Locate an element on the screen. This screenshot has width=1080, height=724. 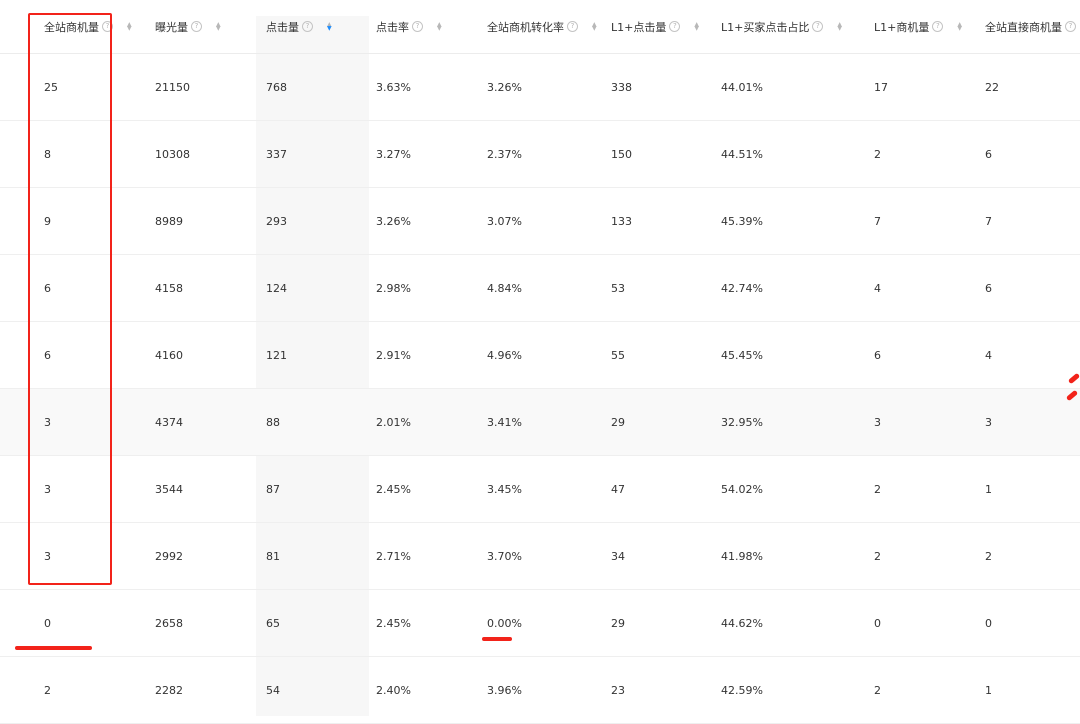
table-cell: 4374 is located at coordinates (200, 422).